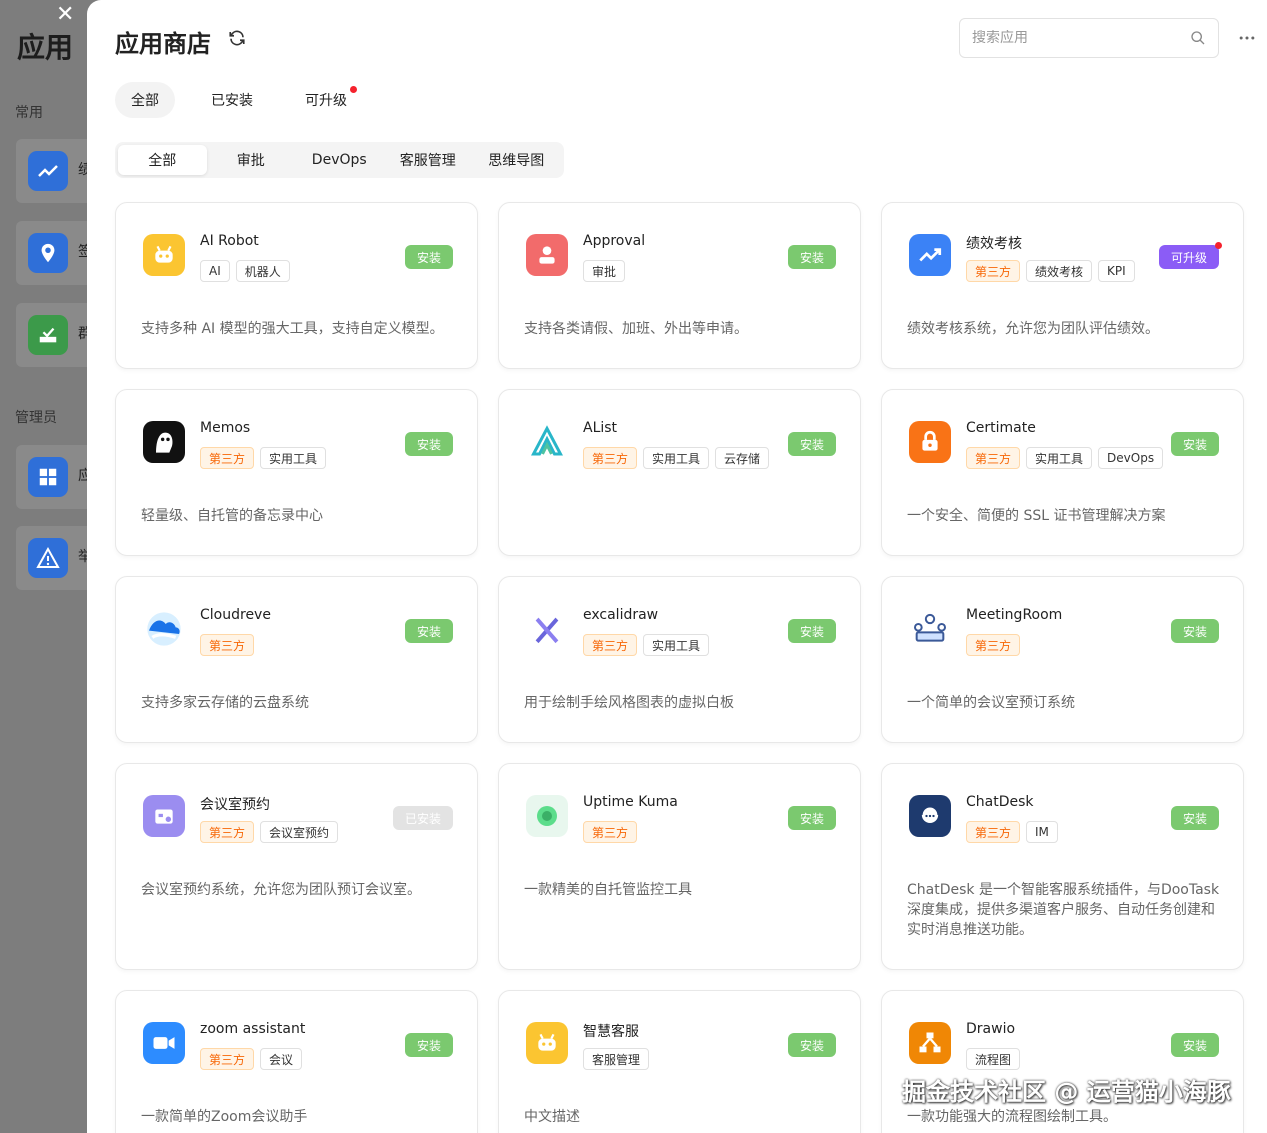  I want to click on app-name: Approval, so click(614, 241).